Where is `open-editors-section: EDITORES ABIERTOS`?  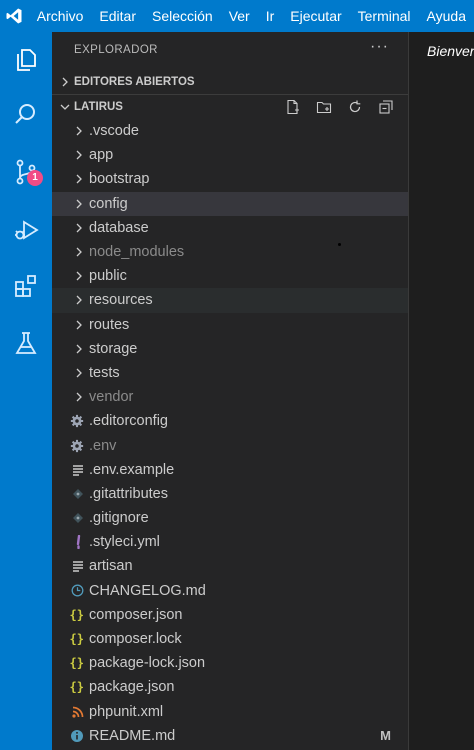
open-editors-section: EDITORES ABIERTOS is located at coordinates (230, 82).